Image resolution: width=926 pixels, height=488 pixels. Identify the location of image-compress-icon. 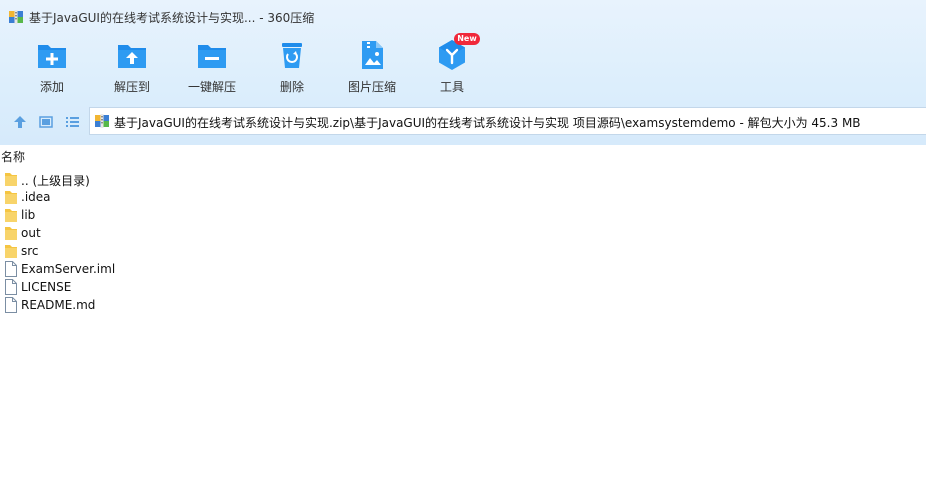
(372, 55).